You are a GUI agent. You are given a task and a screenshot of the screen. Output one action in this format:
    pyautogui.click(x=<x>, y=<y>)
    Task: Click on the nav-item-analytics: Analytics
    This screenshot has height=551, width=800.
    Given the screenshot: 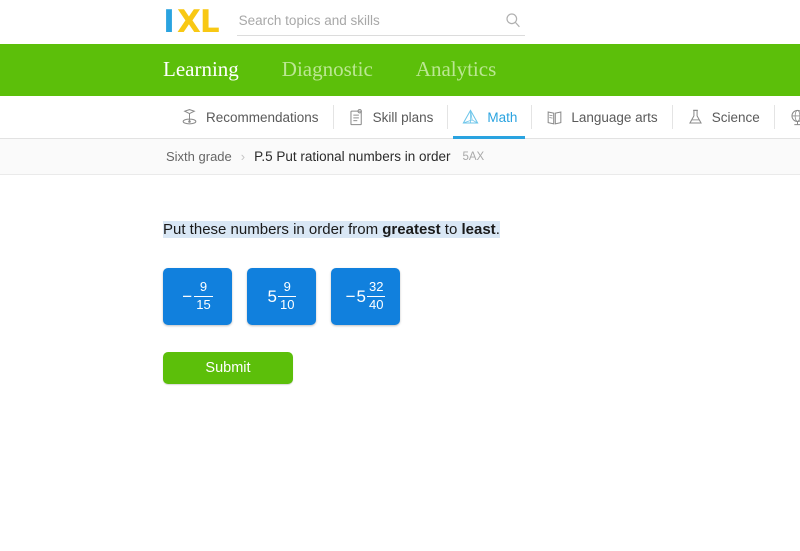 What is the action you would take?
    pyautogui.click(x=456, y=70)
    